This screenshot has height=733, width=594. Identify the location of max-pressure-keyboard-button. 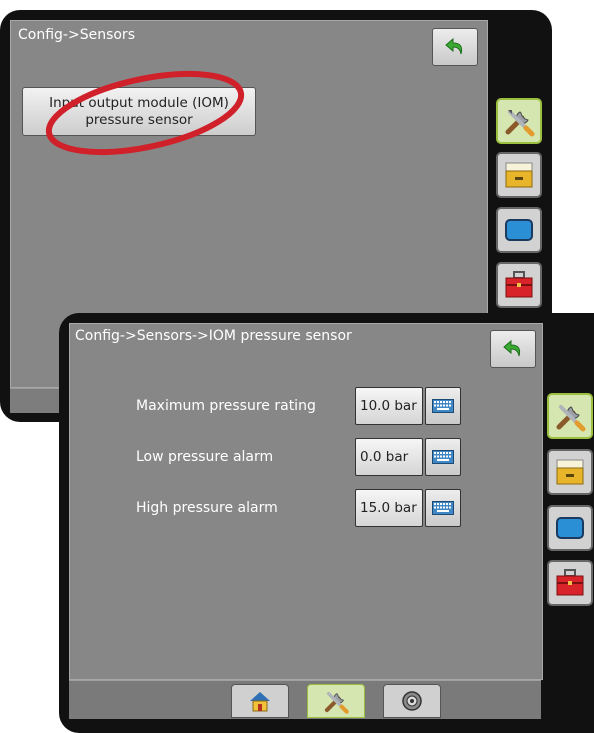
(443, 406).